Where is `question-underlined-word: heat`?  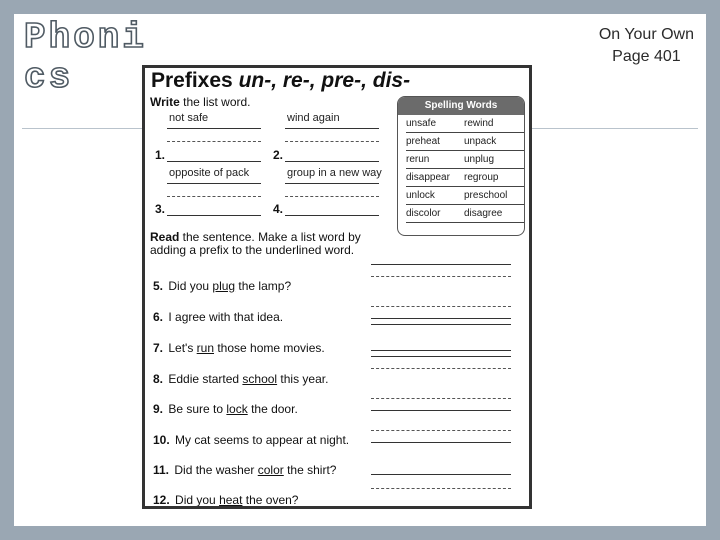 question-underlined-word: heat is located at coordinates (231, 500).